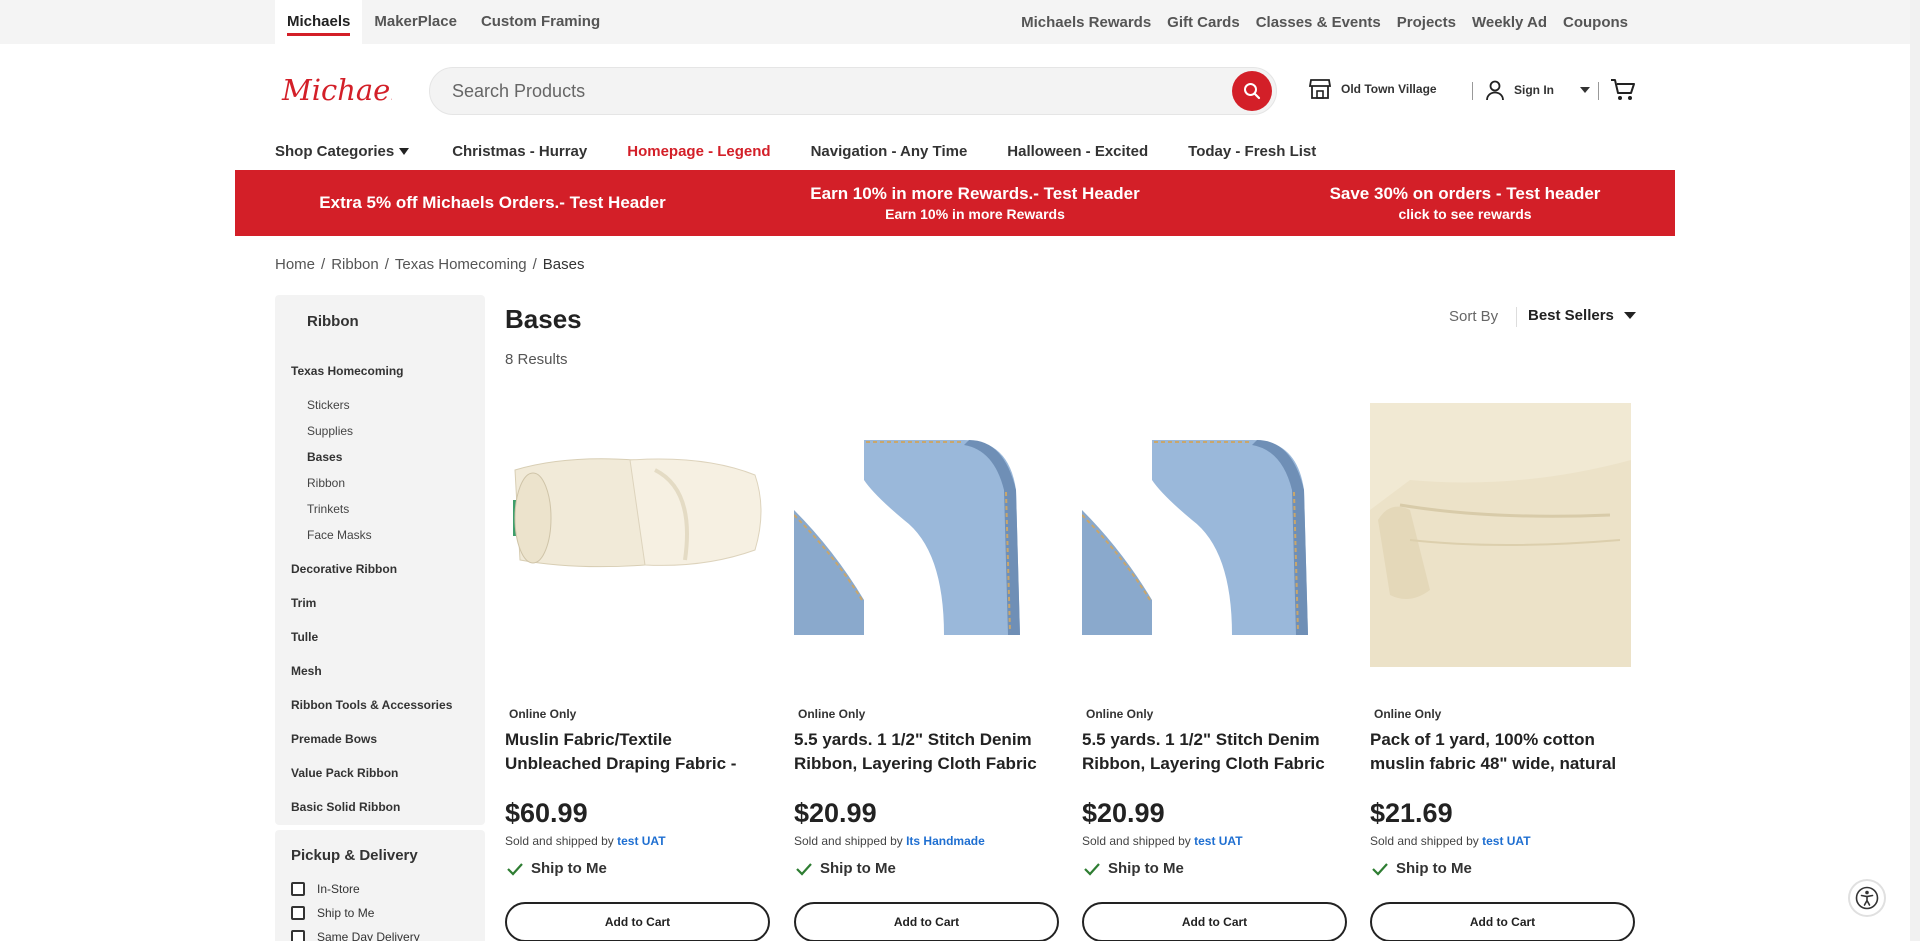 The height and width of the screenshot is (941, 1920). I want to click on sidebar-group-ribbon-tools: Ribbon Tools & Accessories, so click(371, 705).